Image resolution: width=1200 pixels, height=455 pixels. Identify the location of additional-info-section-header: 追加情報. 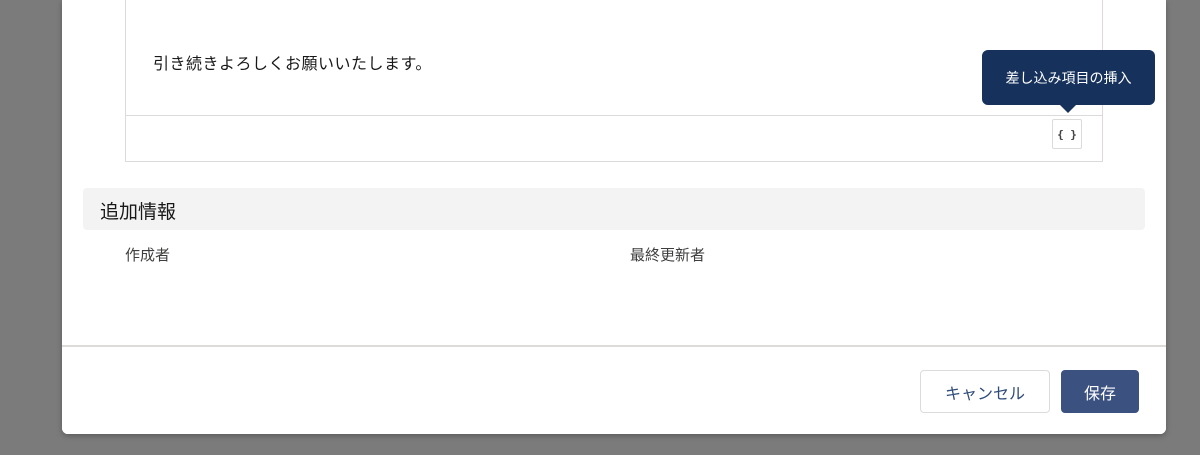
(614, 209).